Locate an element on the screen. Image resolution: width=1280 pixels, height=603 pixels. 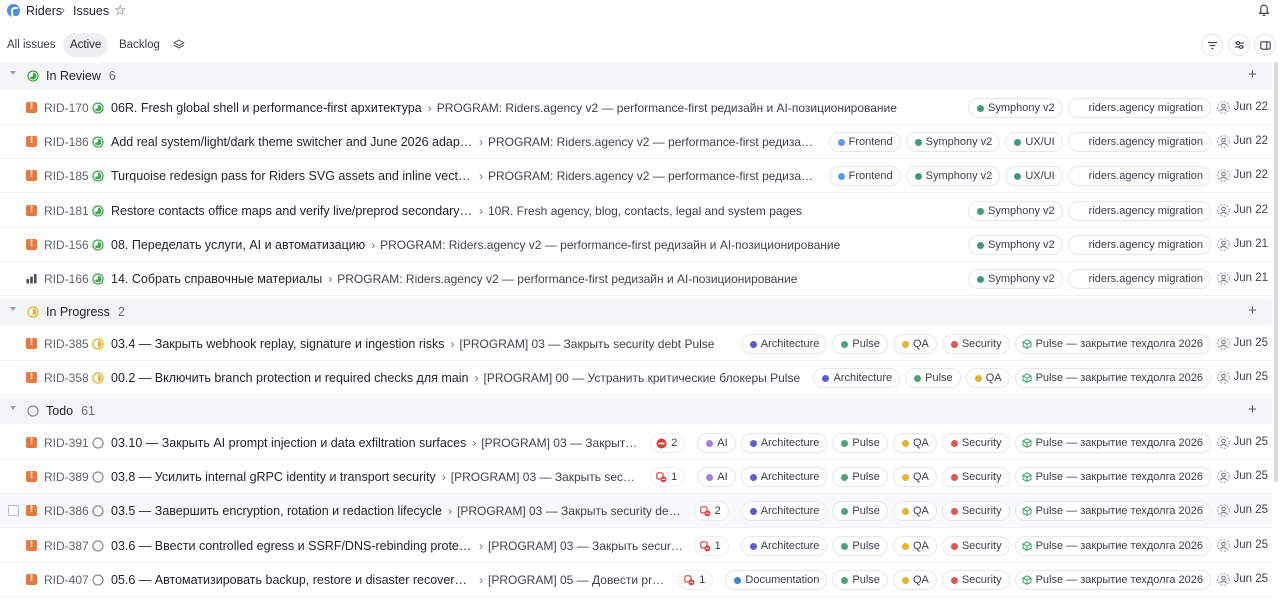
row-select-checkbox is located at coordinates (13, 511).